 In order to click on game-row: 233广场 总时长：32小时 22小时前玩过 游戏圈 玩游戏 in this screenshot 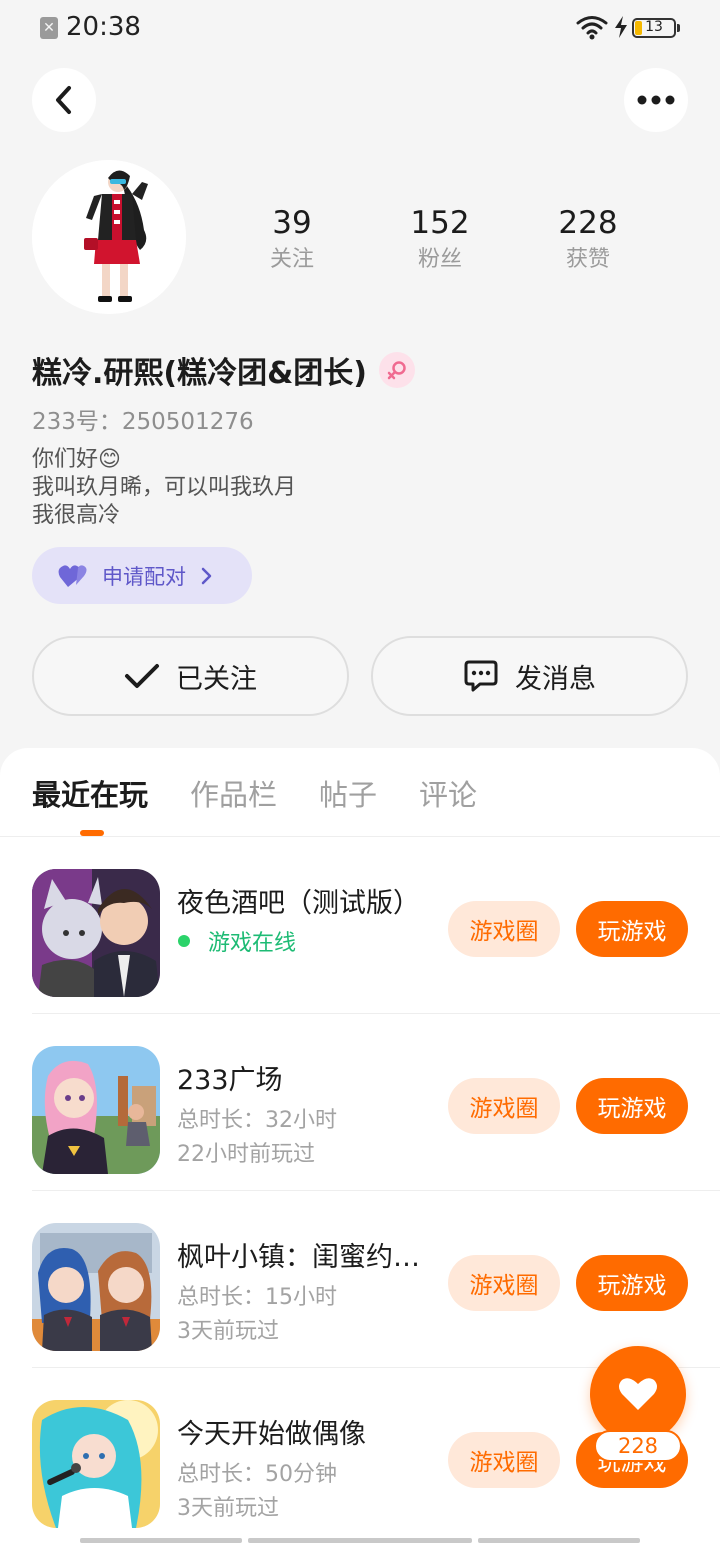, I will do `click(360, 1102)`.